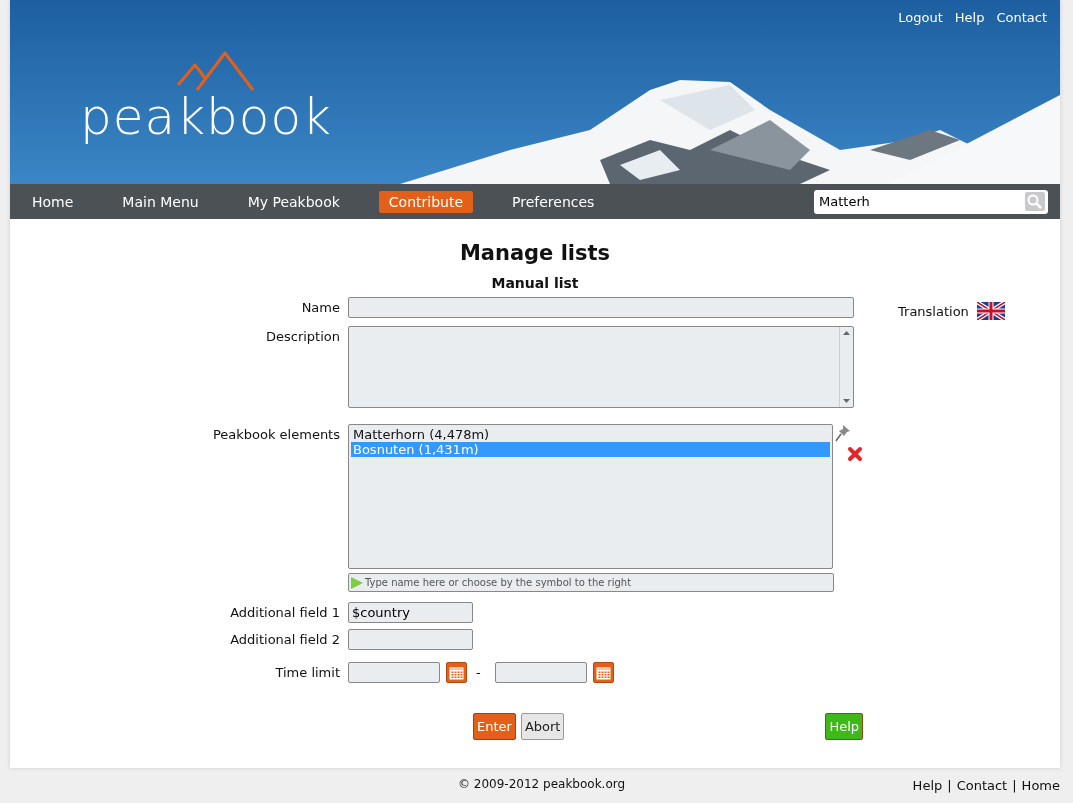  Describe the element at coordinates (285, 639) in the screenshot. I see `field-label: Additional field 2` at that location.